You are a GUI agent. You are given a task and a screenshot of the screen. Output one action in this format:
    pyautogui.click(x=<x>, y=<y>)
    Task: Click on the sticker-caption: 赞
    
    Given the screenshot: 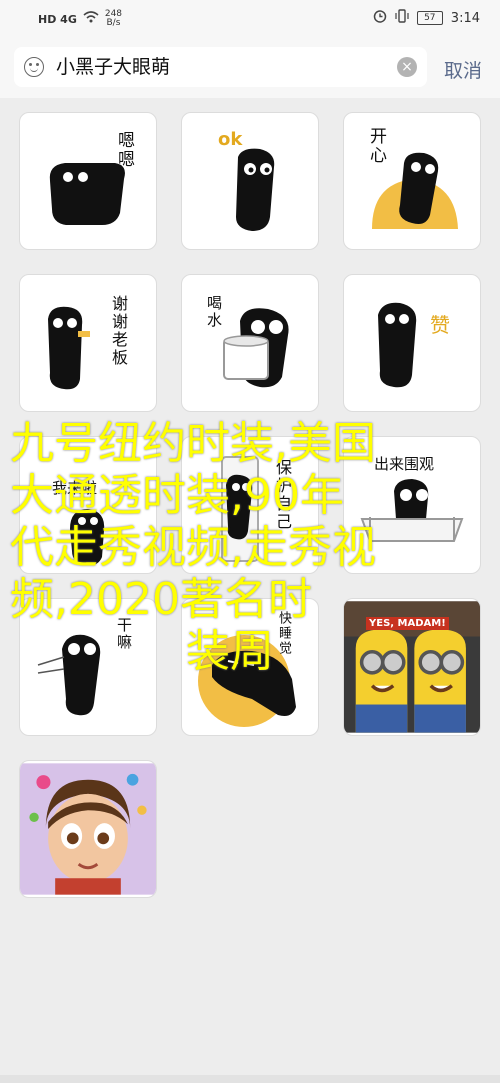 What is the action you would take?
    pyautogui.click(x=440, y=325)
    